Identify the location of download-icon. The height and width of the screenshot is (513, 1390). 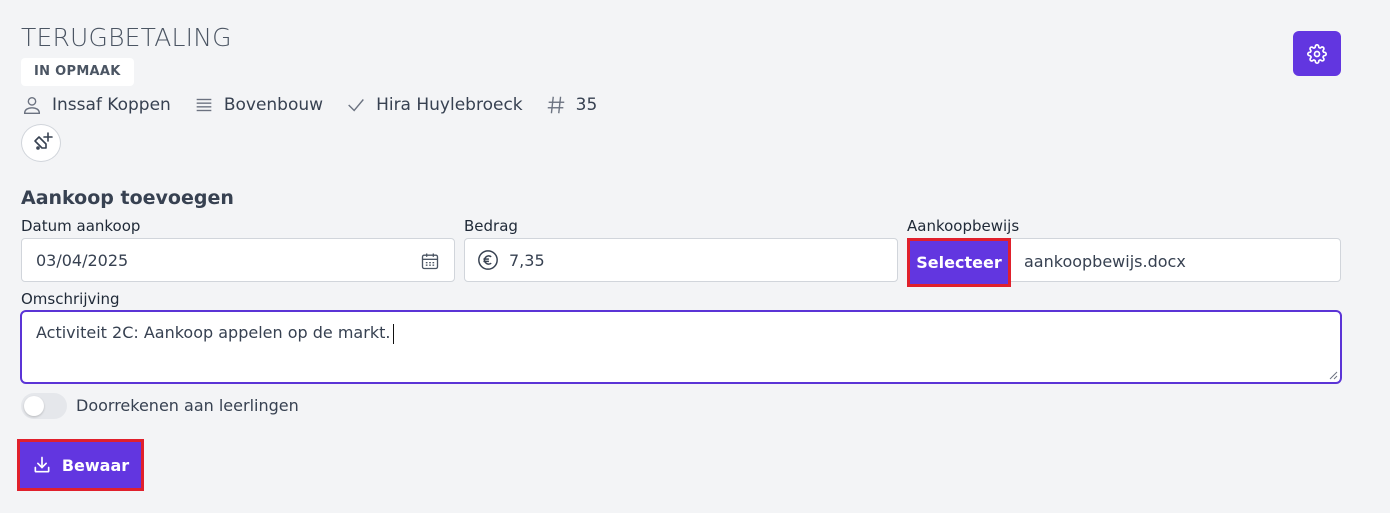
(42, 464).